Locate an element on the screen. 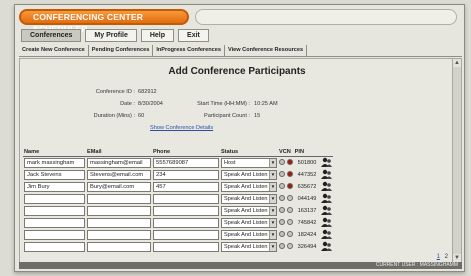 The image size is (471, 276). phone-input: 5557689087 is located at coordinates (186, 162).